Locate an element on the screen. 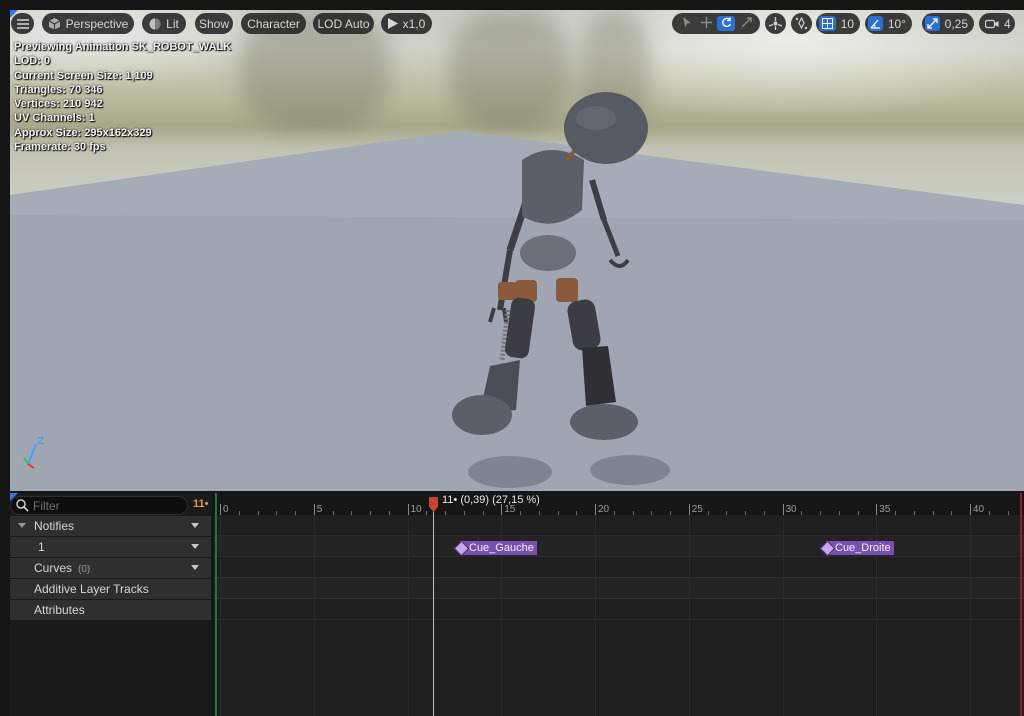 The height and width of the screenshot is (716, 1024). surface-snap-button is located at coordinates (801, 23).